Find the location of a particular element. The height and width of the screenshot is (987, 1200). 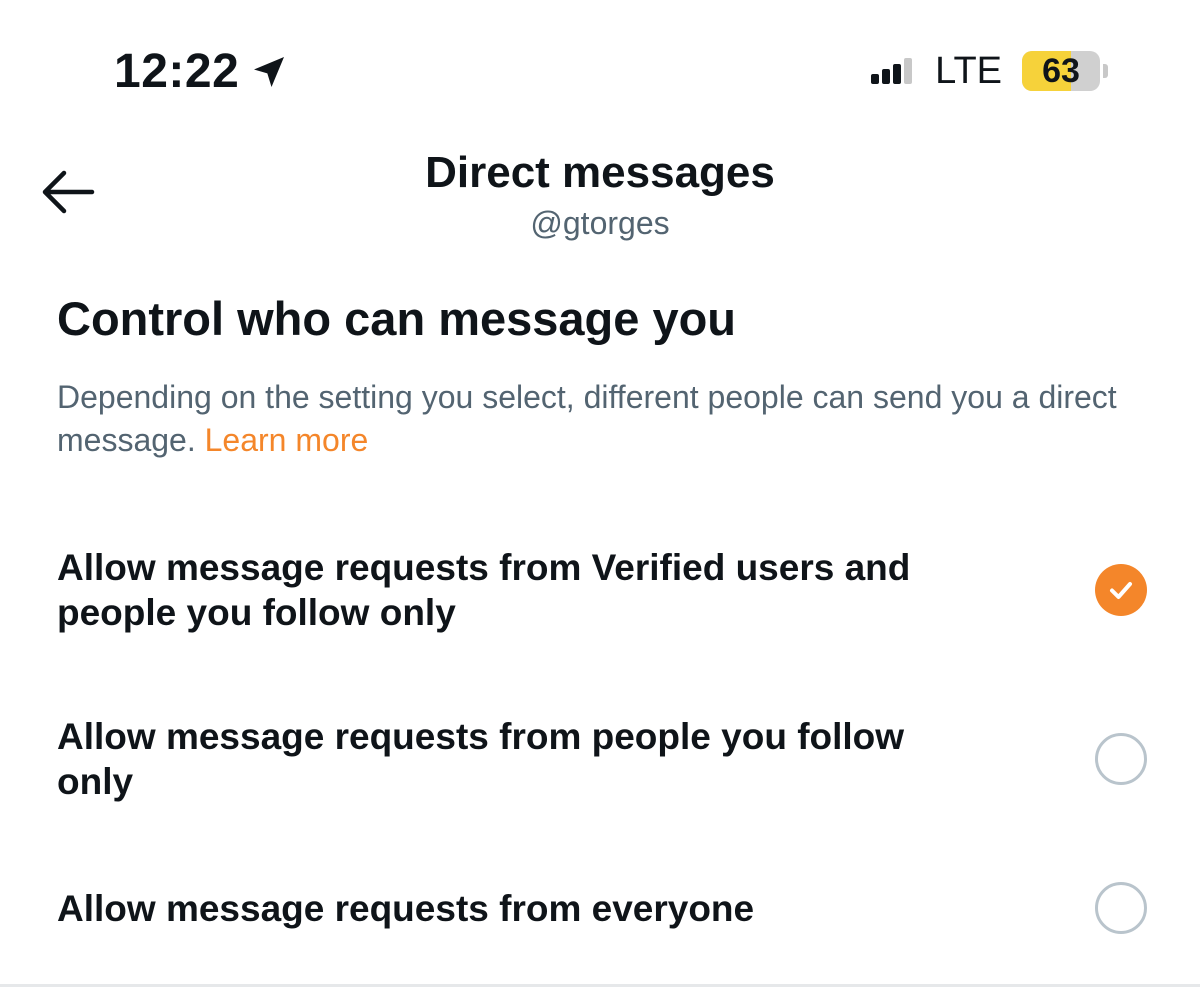

section-heading: Control who can message you is located at coordinates (397, 318).